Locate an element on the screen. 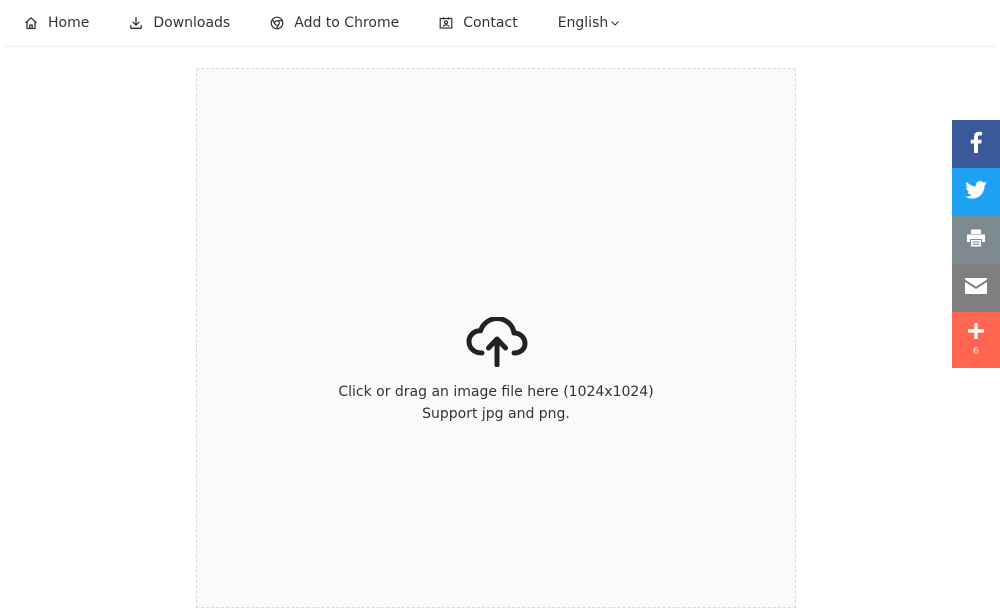  nav-downloads-label: Downloads is located at coordinates (192, 23).